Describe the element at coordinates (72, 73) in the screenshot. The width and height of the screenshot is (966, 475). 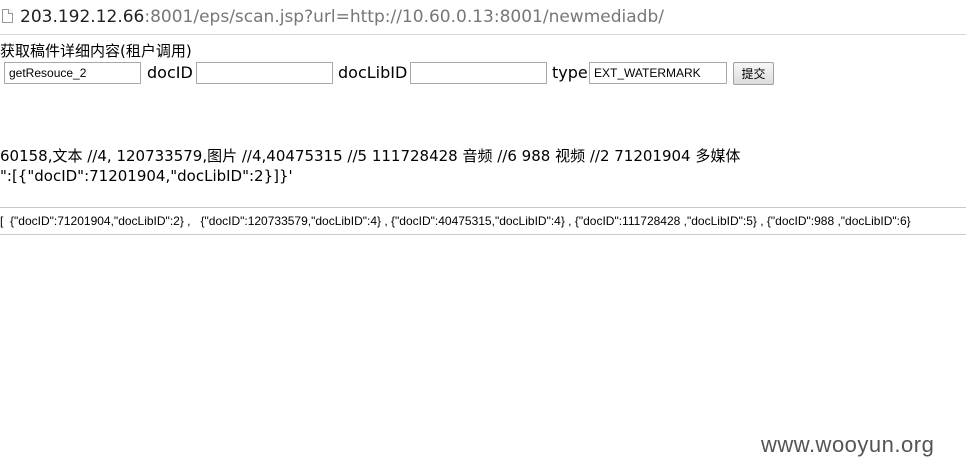
I see `method-input` at that location.